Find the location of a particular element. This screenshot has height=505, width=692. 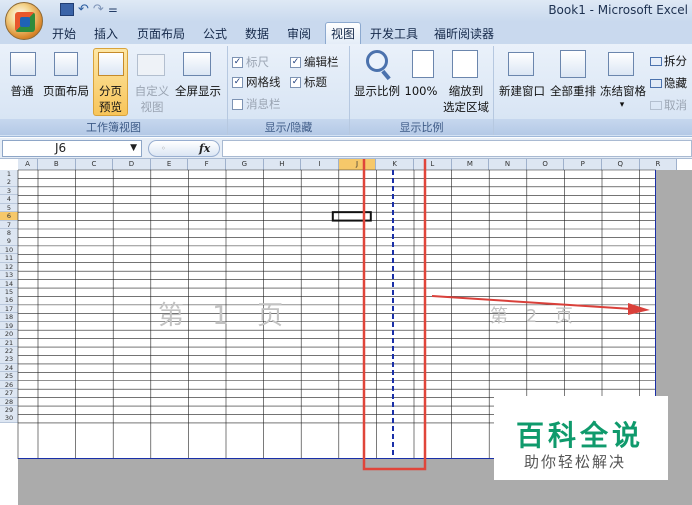

formula-bar: J6 ▼ ◦ fx is located at coordinates (346, 148).